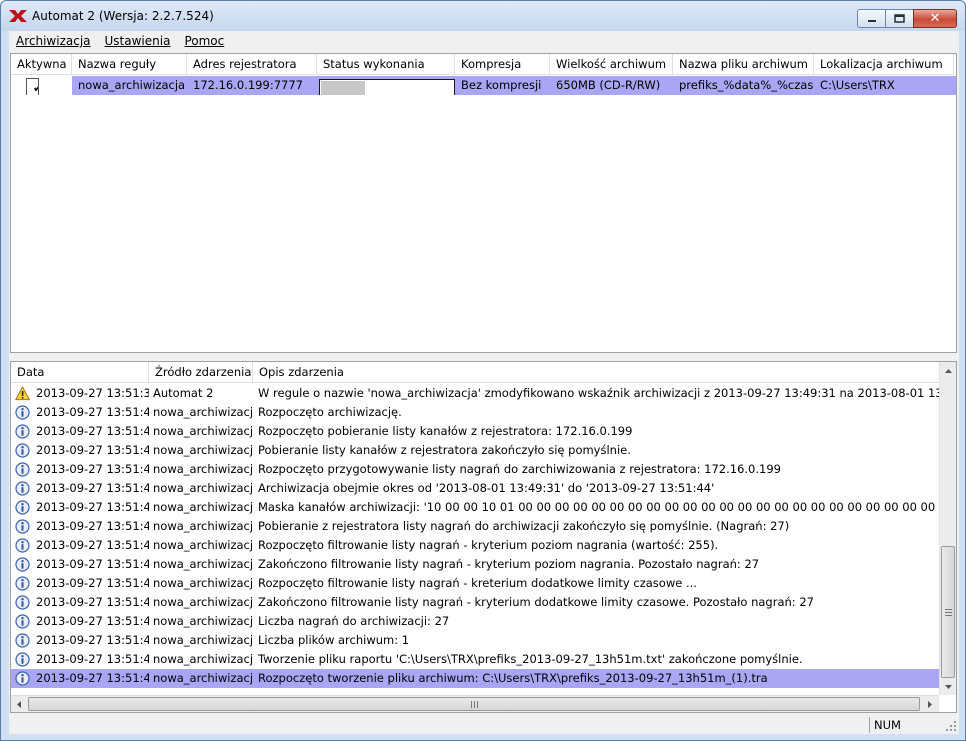 This screenshot has width=966, height=741. I want to click on col-status-wykonania: Status wykonania, so click(386, 64).